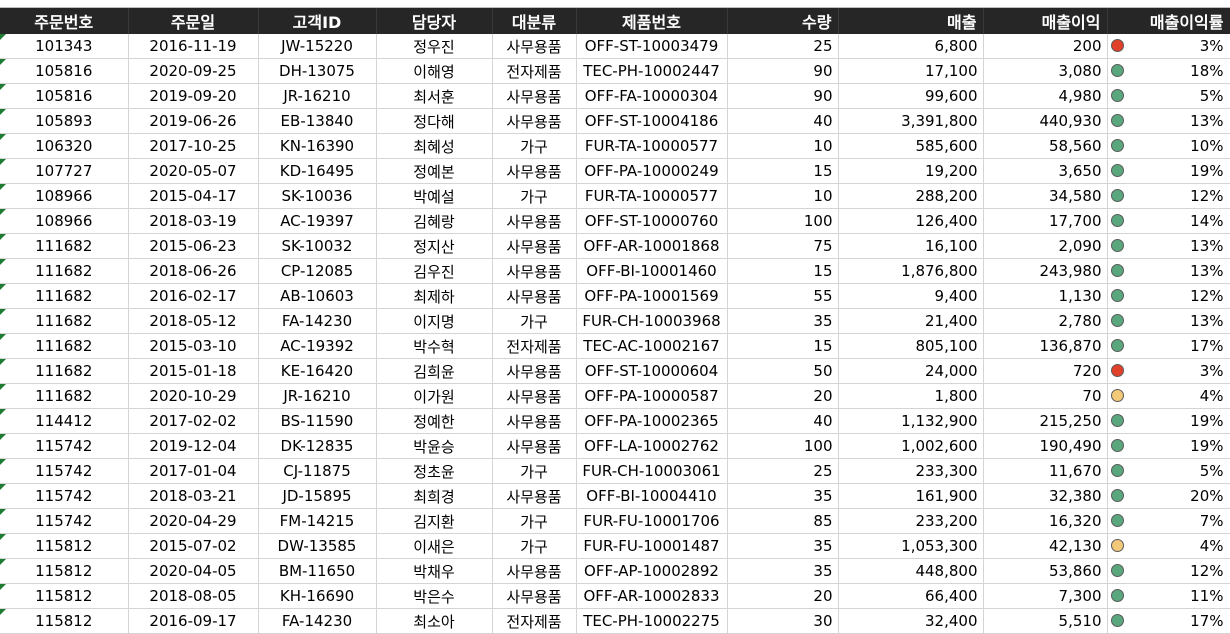 Image resolution: width=1230 pixels, height=634 pixels. I want to click on cell-product-id: FUR-FU-10001487, so click(652, 546).